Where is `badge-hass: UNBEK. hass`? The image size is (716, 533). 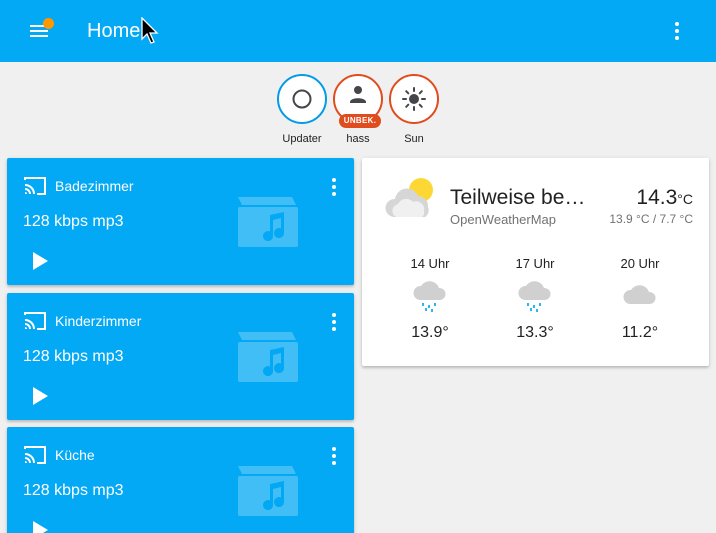 badge-hass: UNBEK. hass is located at coordinates (358, 109).